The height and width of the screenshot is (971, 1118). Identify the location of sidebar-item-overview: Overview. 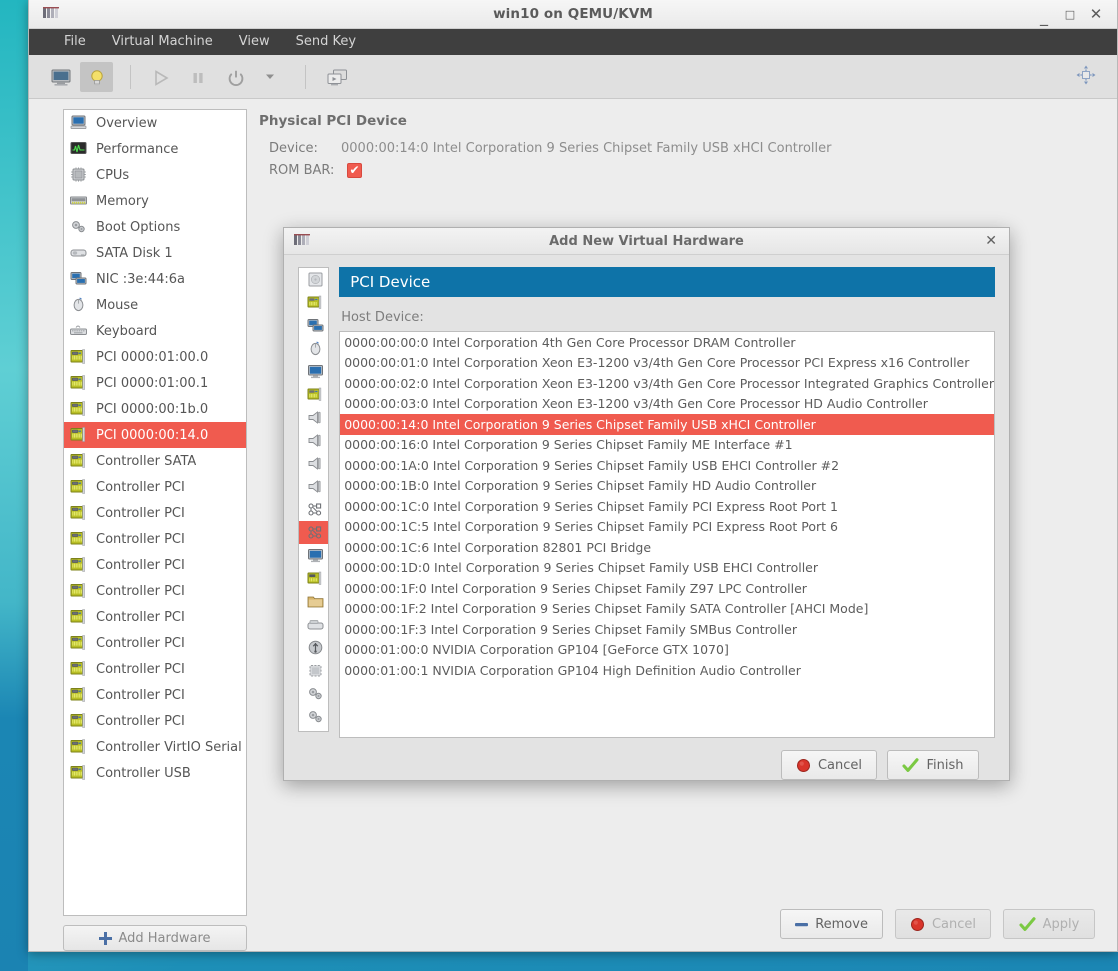
(155, 123).